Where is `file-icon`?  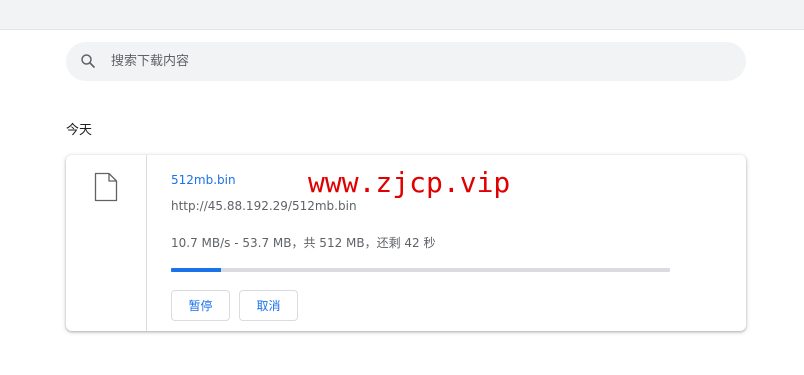
file-icon is located at coordinates (106, 187).